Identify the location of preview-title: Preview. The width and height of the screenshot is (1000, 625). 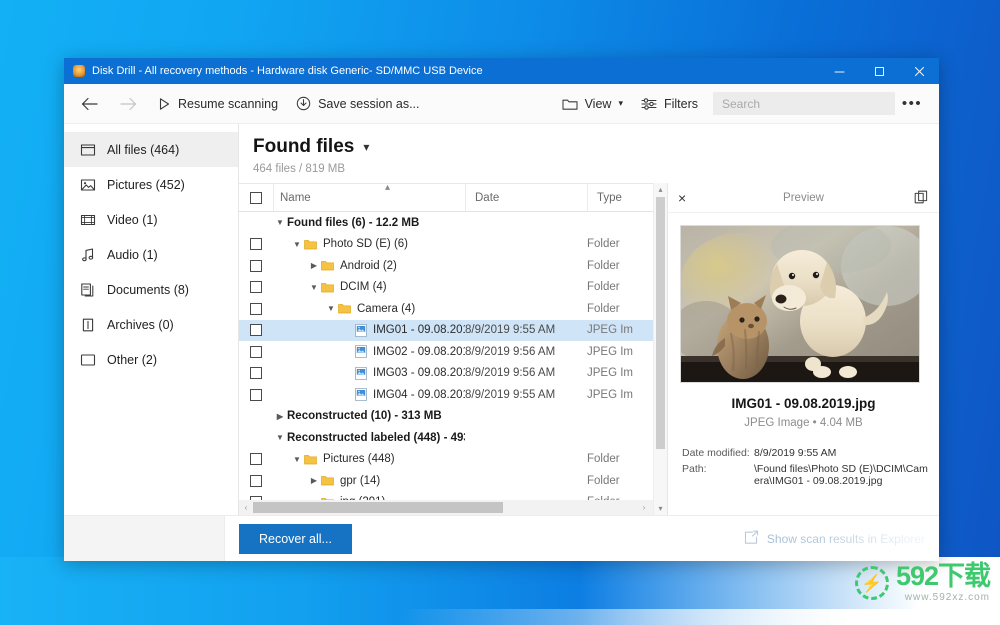
(803, 197).